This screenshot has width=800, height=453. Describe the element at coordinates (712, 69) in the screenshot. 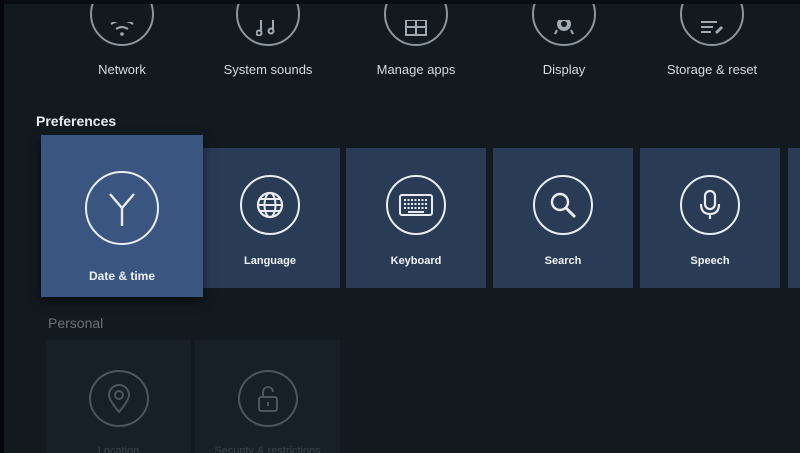

I see `device-item-label: Storage & reset` at that location.